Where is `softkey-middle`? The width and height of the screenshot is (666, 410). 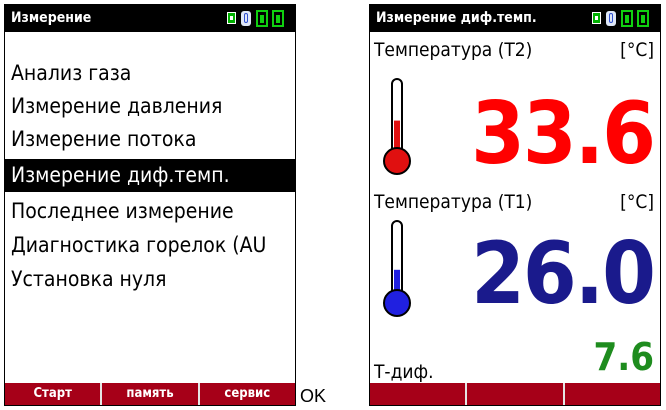
softkey-middle is located at coordinates (516, 394).